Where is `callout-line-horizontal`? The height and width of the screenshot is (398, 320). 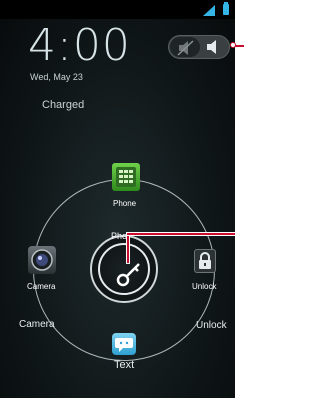
callout-line-horizontal is located at coordinates (181, 234).